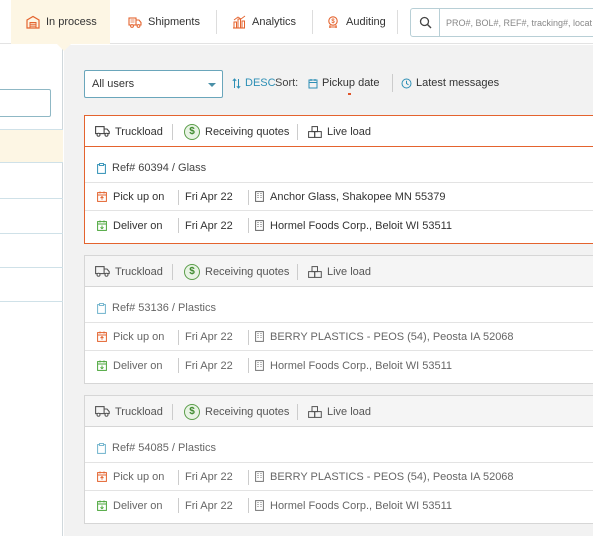 This screenshot has height=536, width=593. I want to click on sort-label-text: Sort:, so click(287, 83).